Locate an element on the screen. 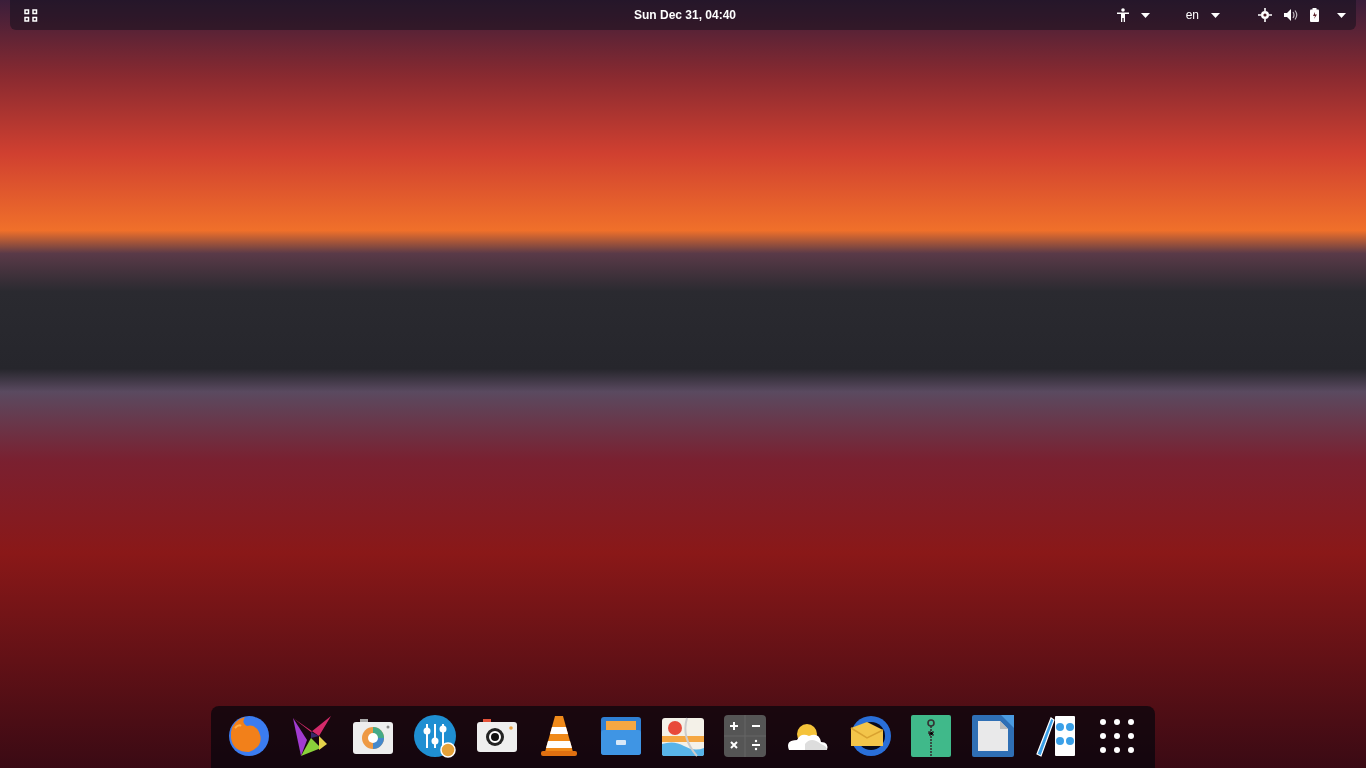  pen-dots-icon is located at coordinates (1055, 736).